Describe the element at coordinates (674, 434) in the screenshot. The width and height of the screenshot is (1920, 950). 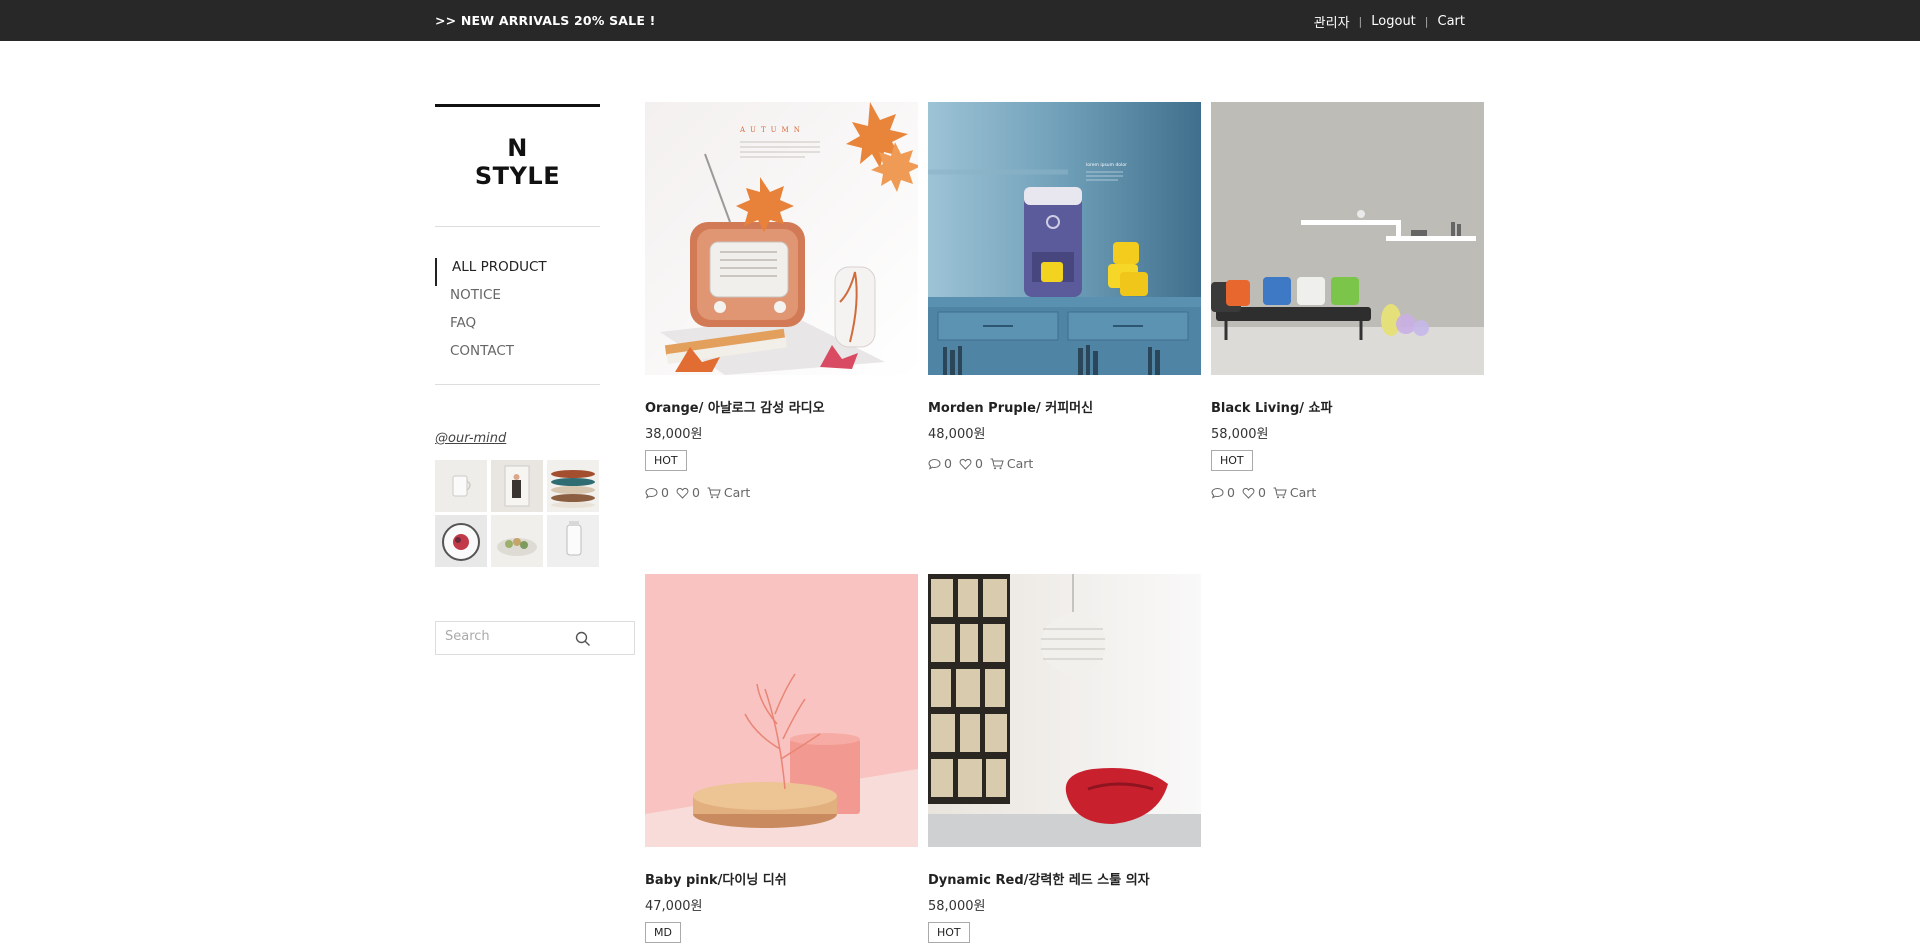
I see `product-price: 38,000원` at that location.